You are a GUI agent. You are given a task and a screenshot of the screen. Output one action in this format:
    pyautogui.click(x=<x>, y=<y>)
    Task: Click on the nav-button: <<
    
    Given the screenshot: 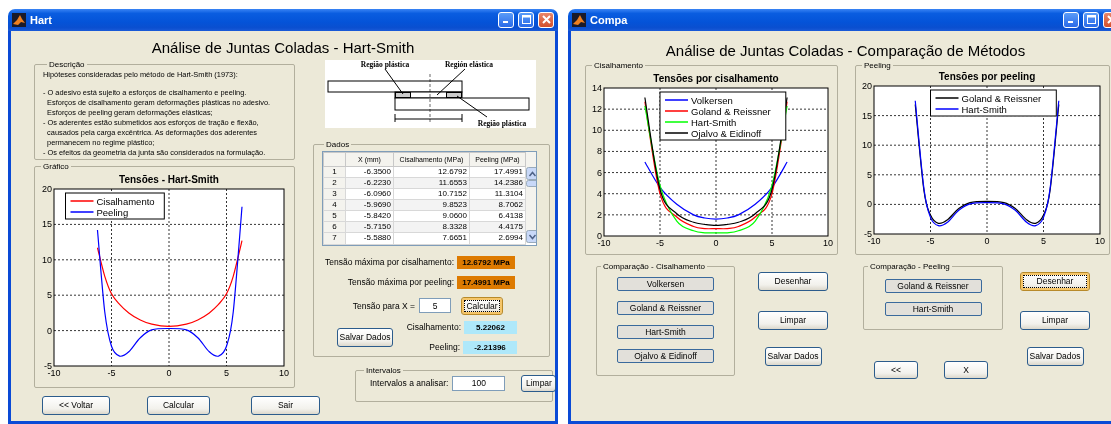 What is the action you would take?
    pyautogui.click(x=896, y=369)
    